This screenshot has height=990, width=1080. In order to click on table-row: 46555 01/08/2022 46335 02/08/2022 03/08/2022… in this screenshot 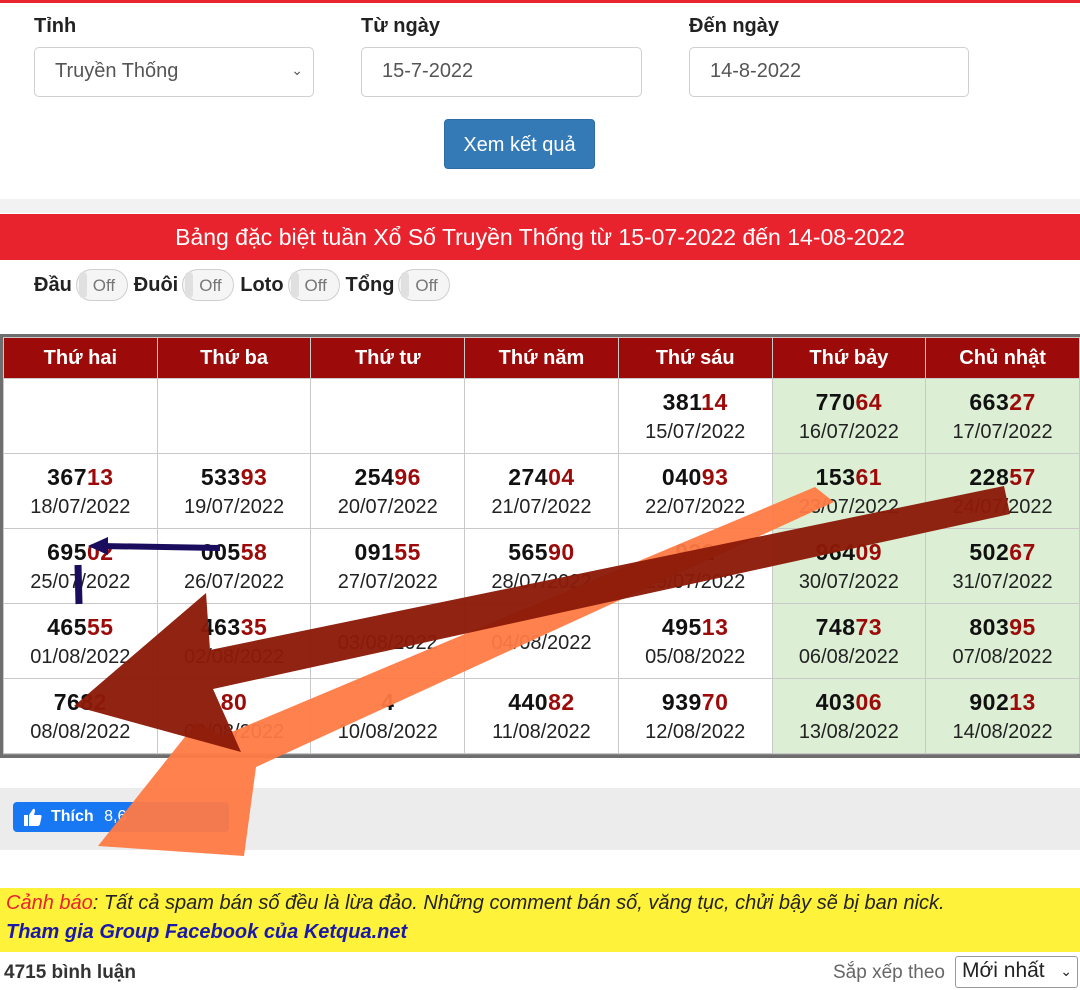, I will do `click(541, 641)`.